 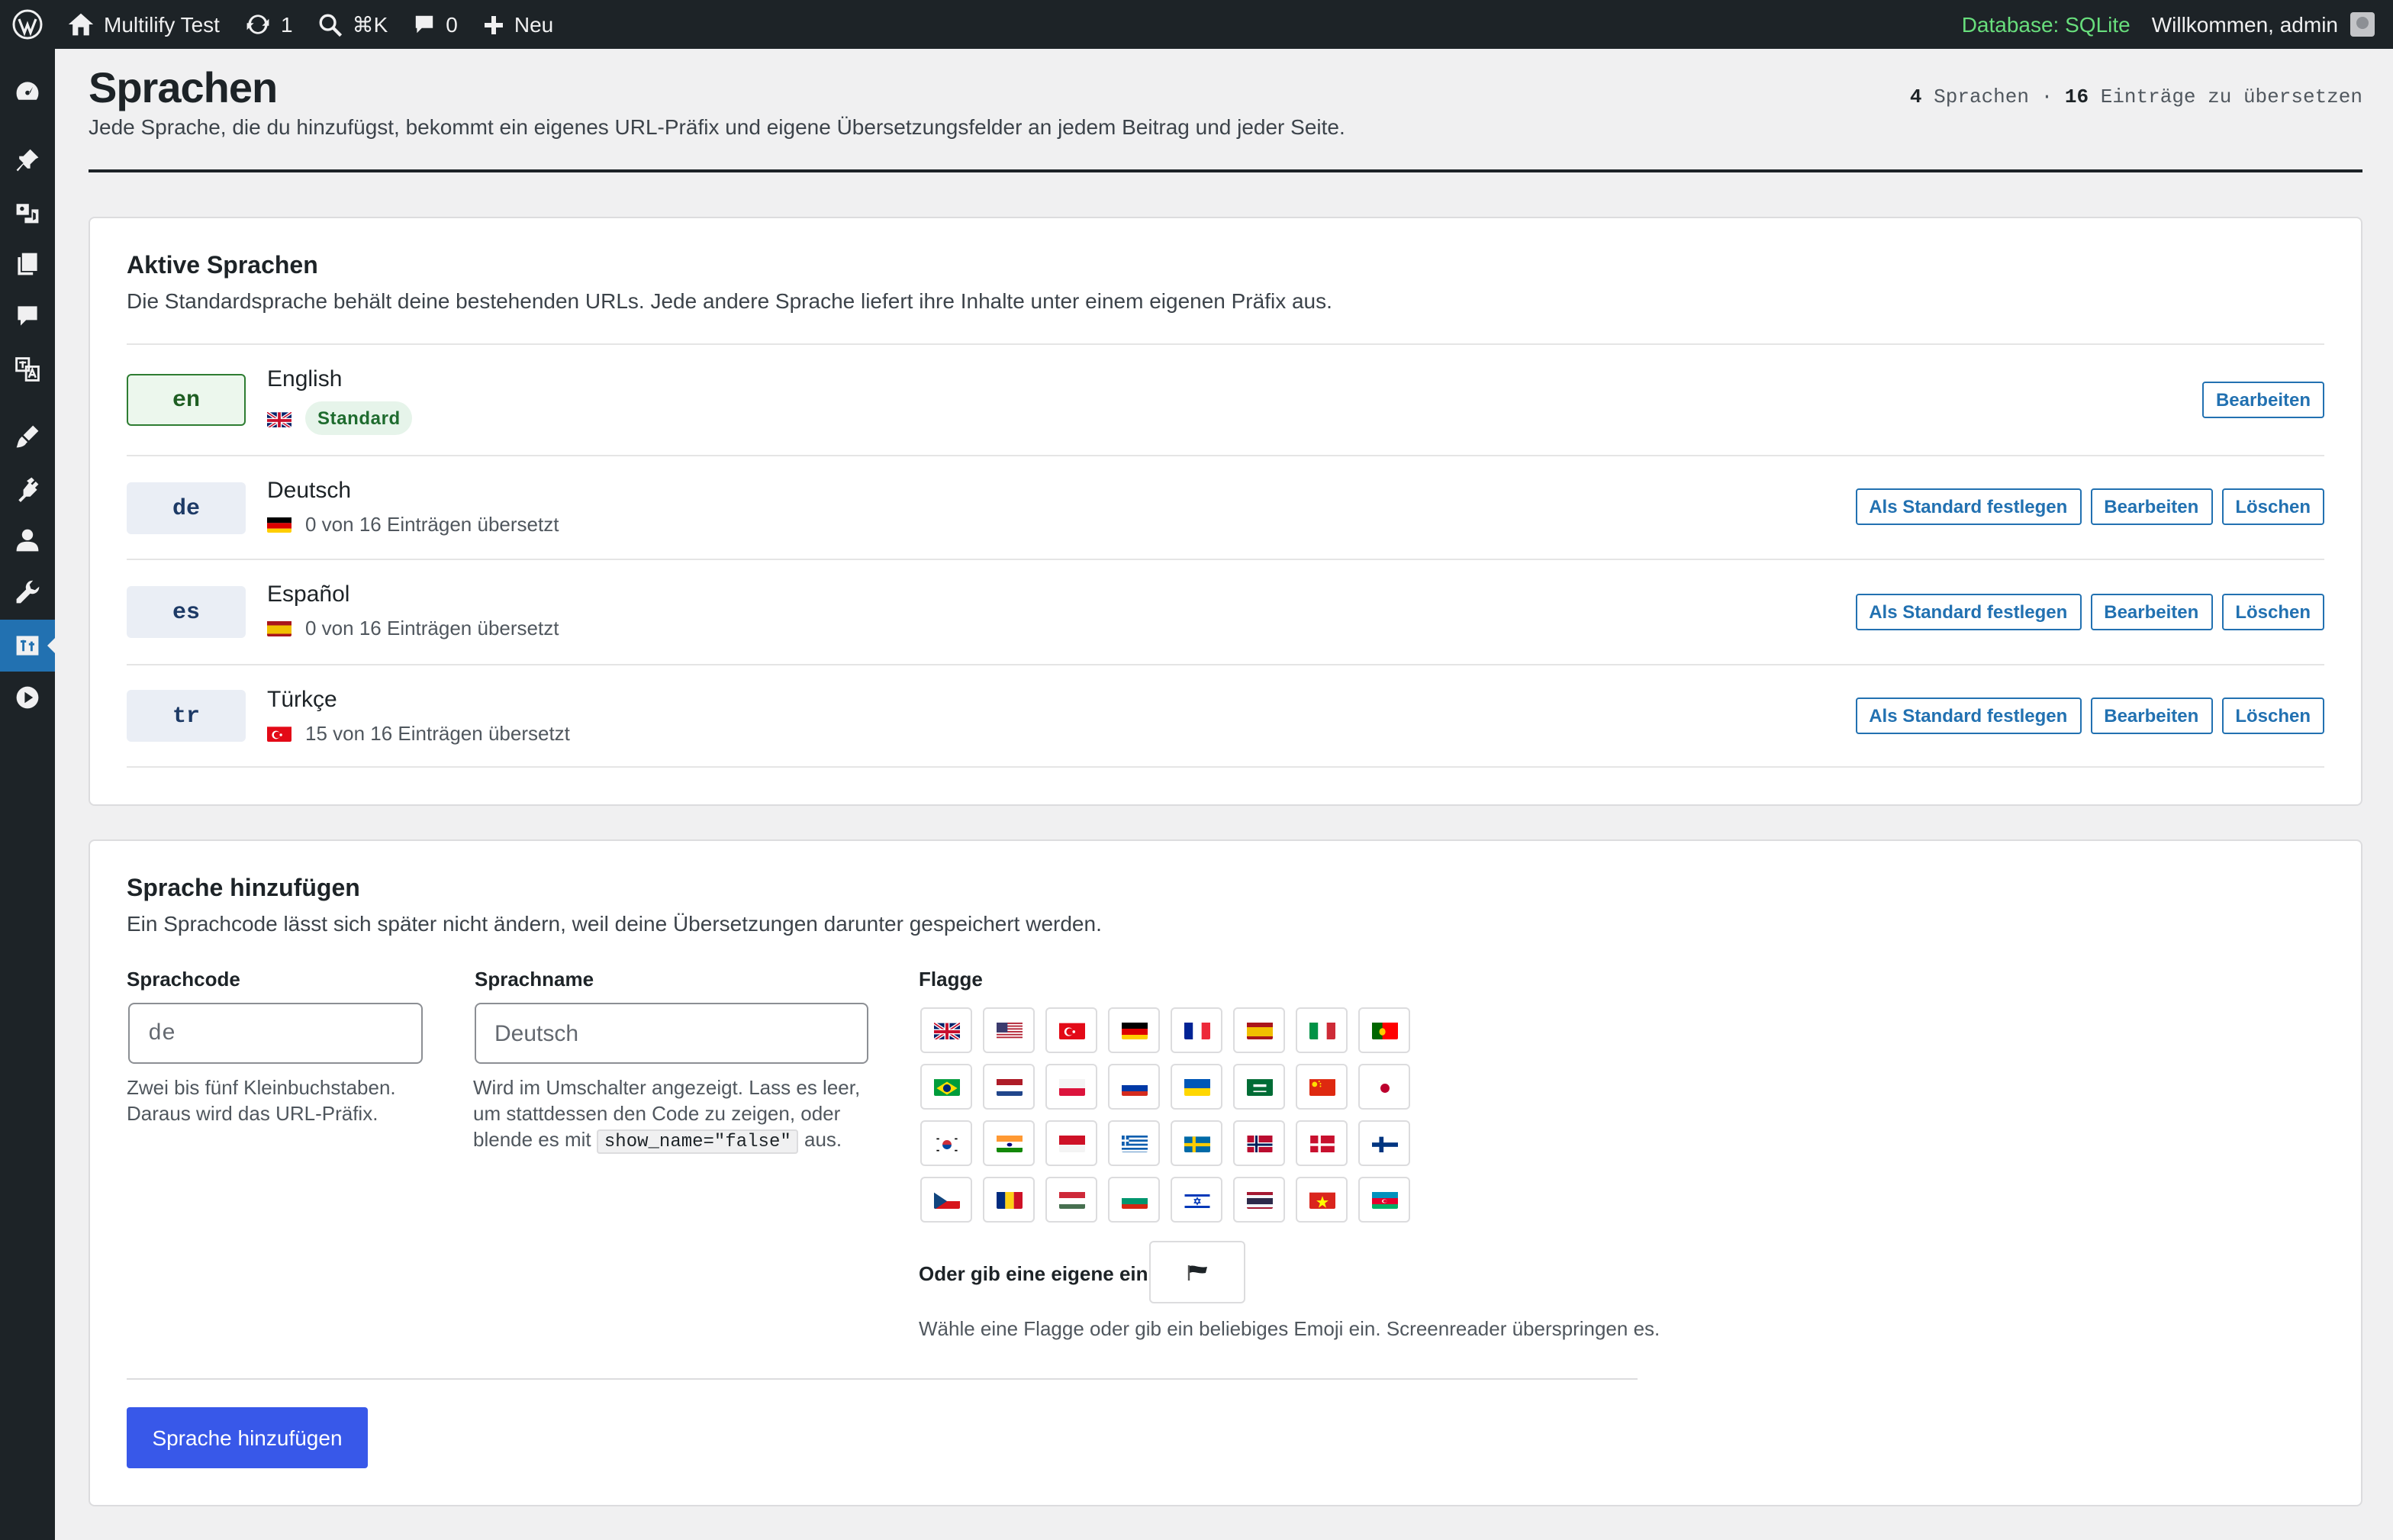 I want to click on updates-link: 1, so click(x=269, y=25).